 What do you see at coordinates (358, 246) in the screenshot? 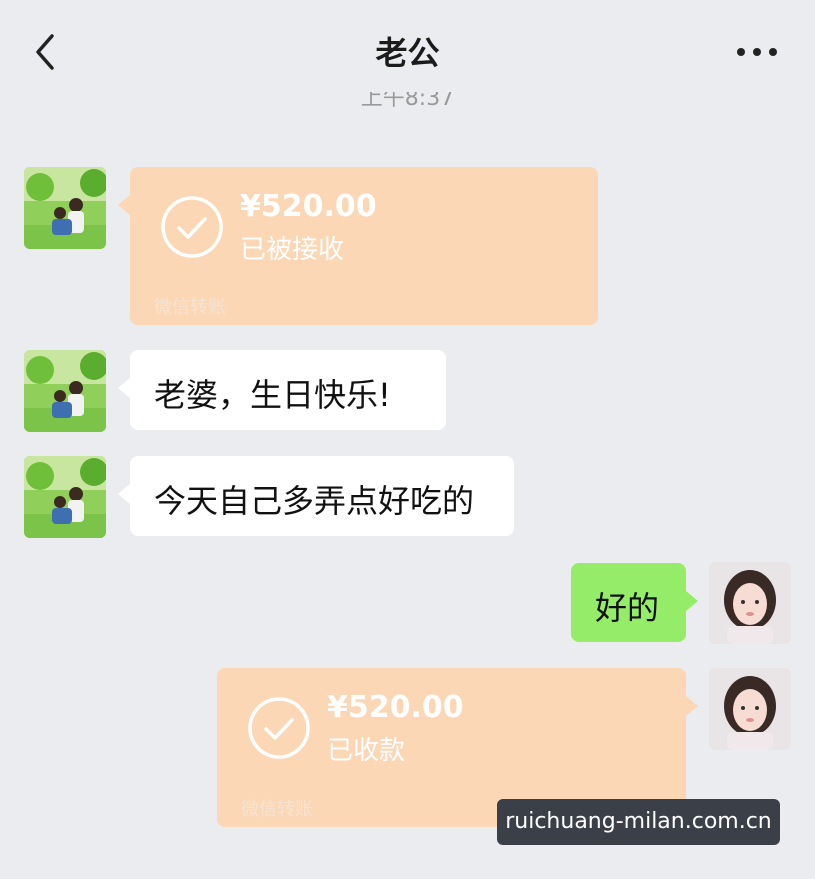
I see `transfer-received-card: ¥520.00 已被接收 微信转账` at bounding box center [358, 246].